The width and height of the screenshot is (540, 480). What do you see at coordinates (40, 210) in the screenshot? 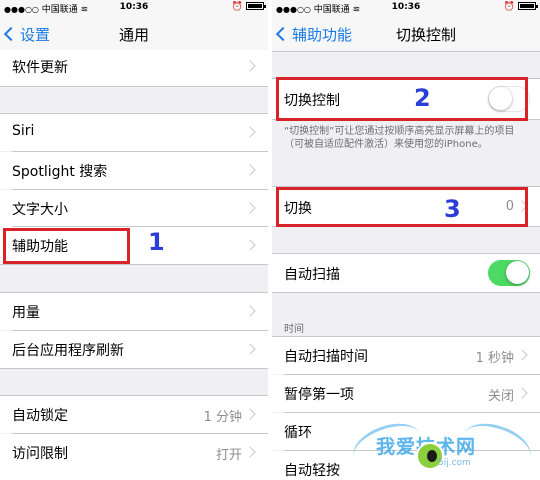
I see `row-label: 文字大小` at bounding box center [40, 210].